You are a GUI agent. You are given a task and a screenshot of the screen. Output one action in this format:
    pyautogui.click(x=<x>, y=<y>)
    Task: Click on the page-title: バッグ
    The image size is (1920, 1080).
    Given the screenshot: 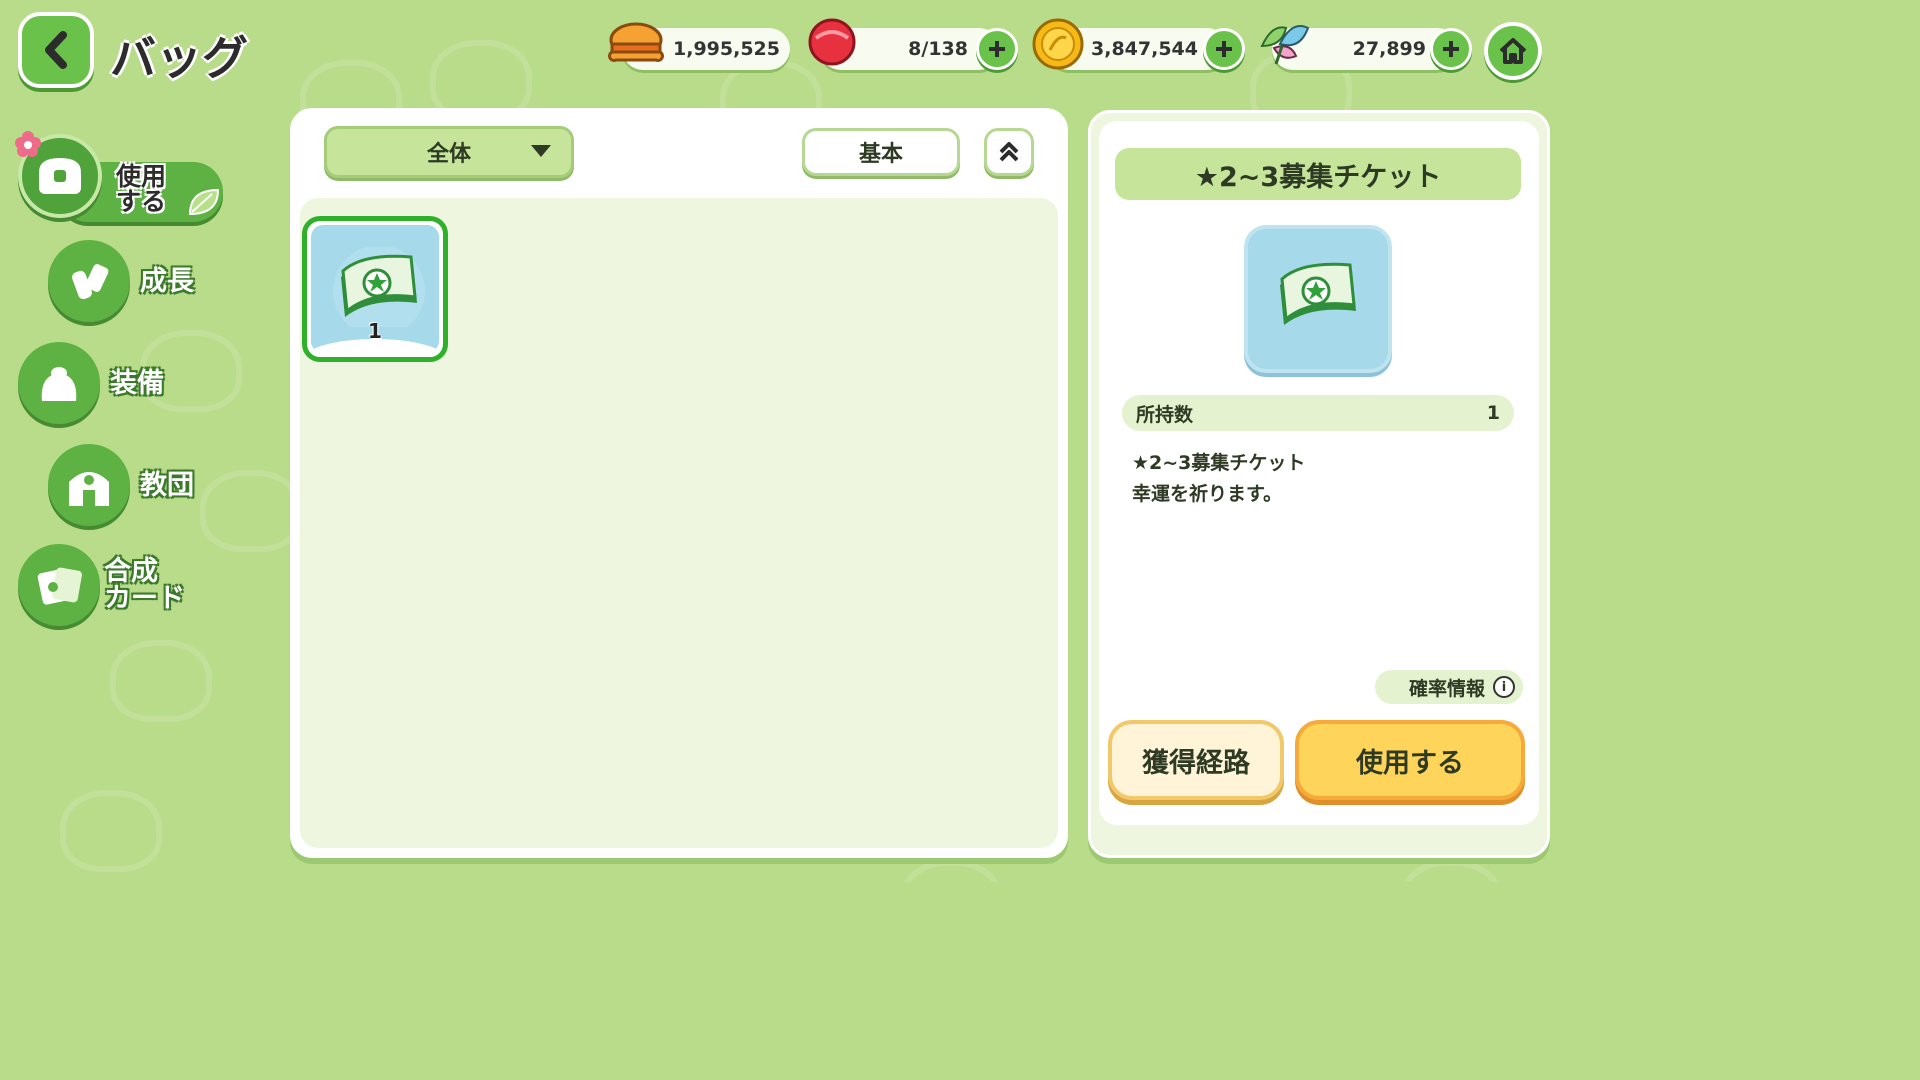 What is the action you would take?
    pyautogui.click(x=179, y=58)
    